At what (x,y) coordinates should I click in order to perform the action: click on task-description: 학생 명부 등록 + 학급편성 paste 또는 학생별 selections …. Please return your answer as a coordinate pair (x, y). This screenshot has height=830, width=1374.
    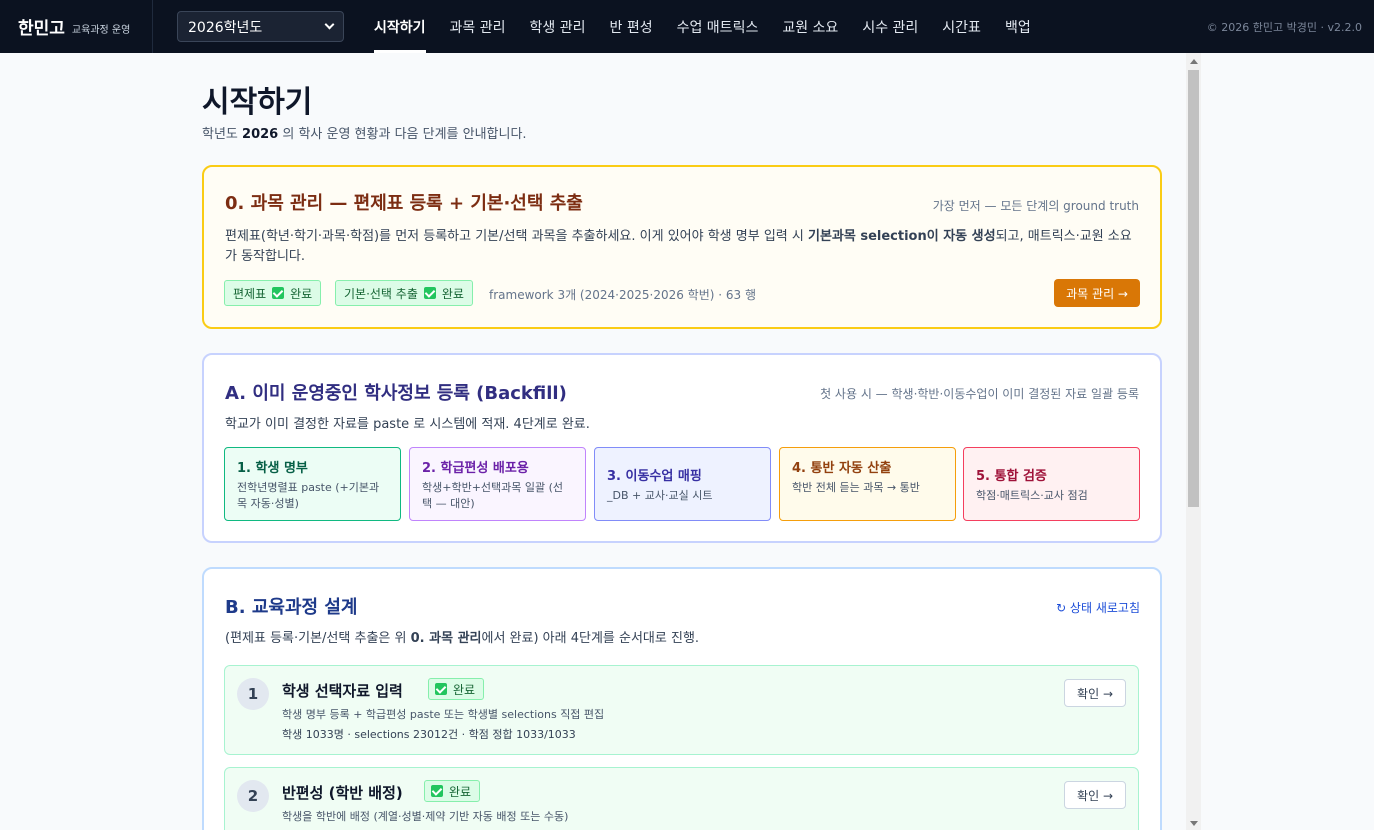
    Looking at the image, I should click on (443, 714).